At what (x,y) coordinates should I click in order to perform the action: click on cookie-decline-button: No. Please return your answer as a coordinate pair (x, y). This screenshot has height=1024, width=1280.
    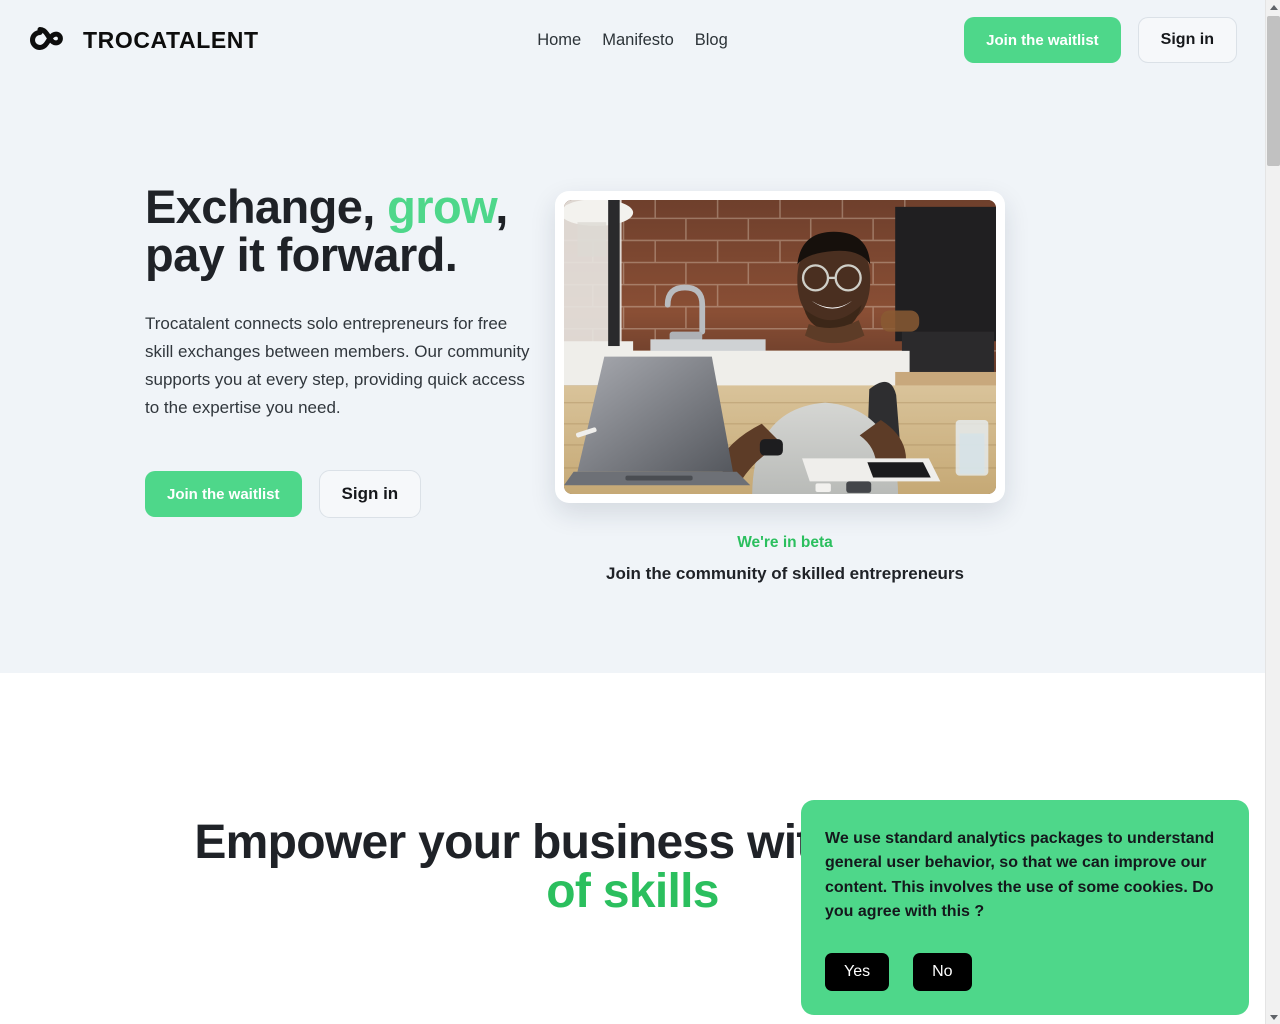
    Looking at the image, I should click on (942, 971).